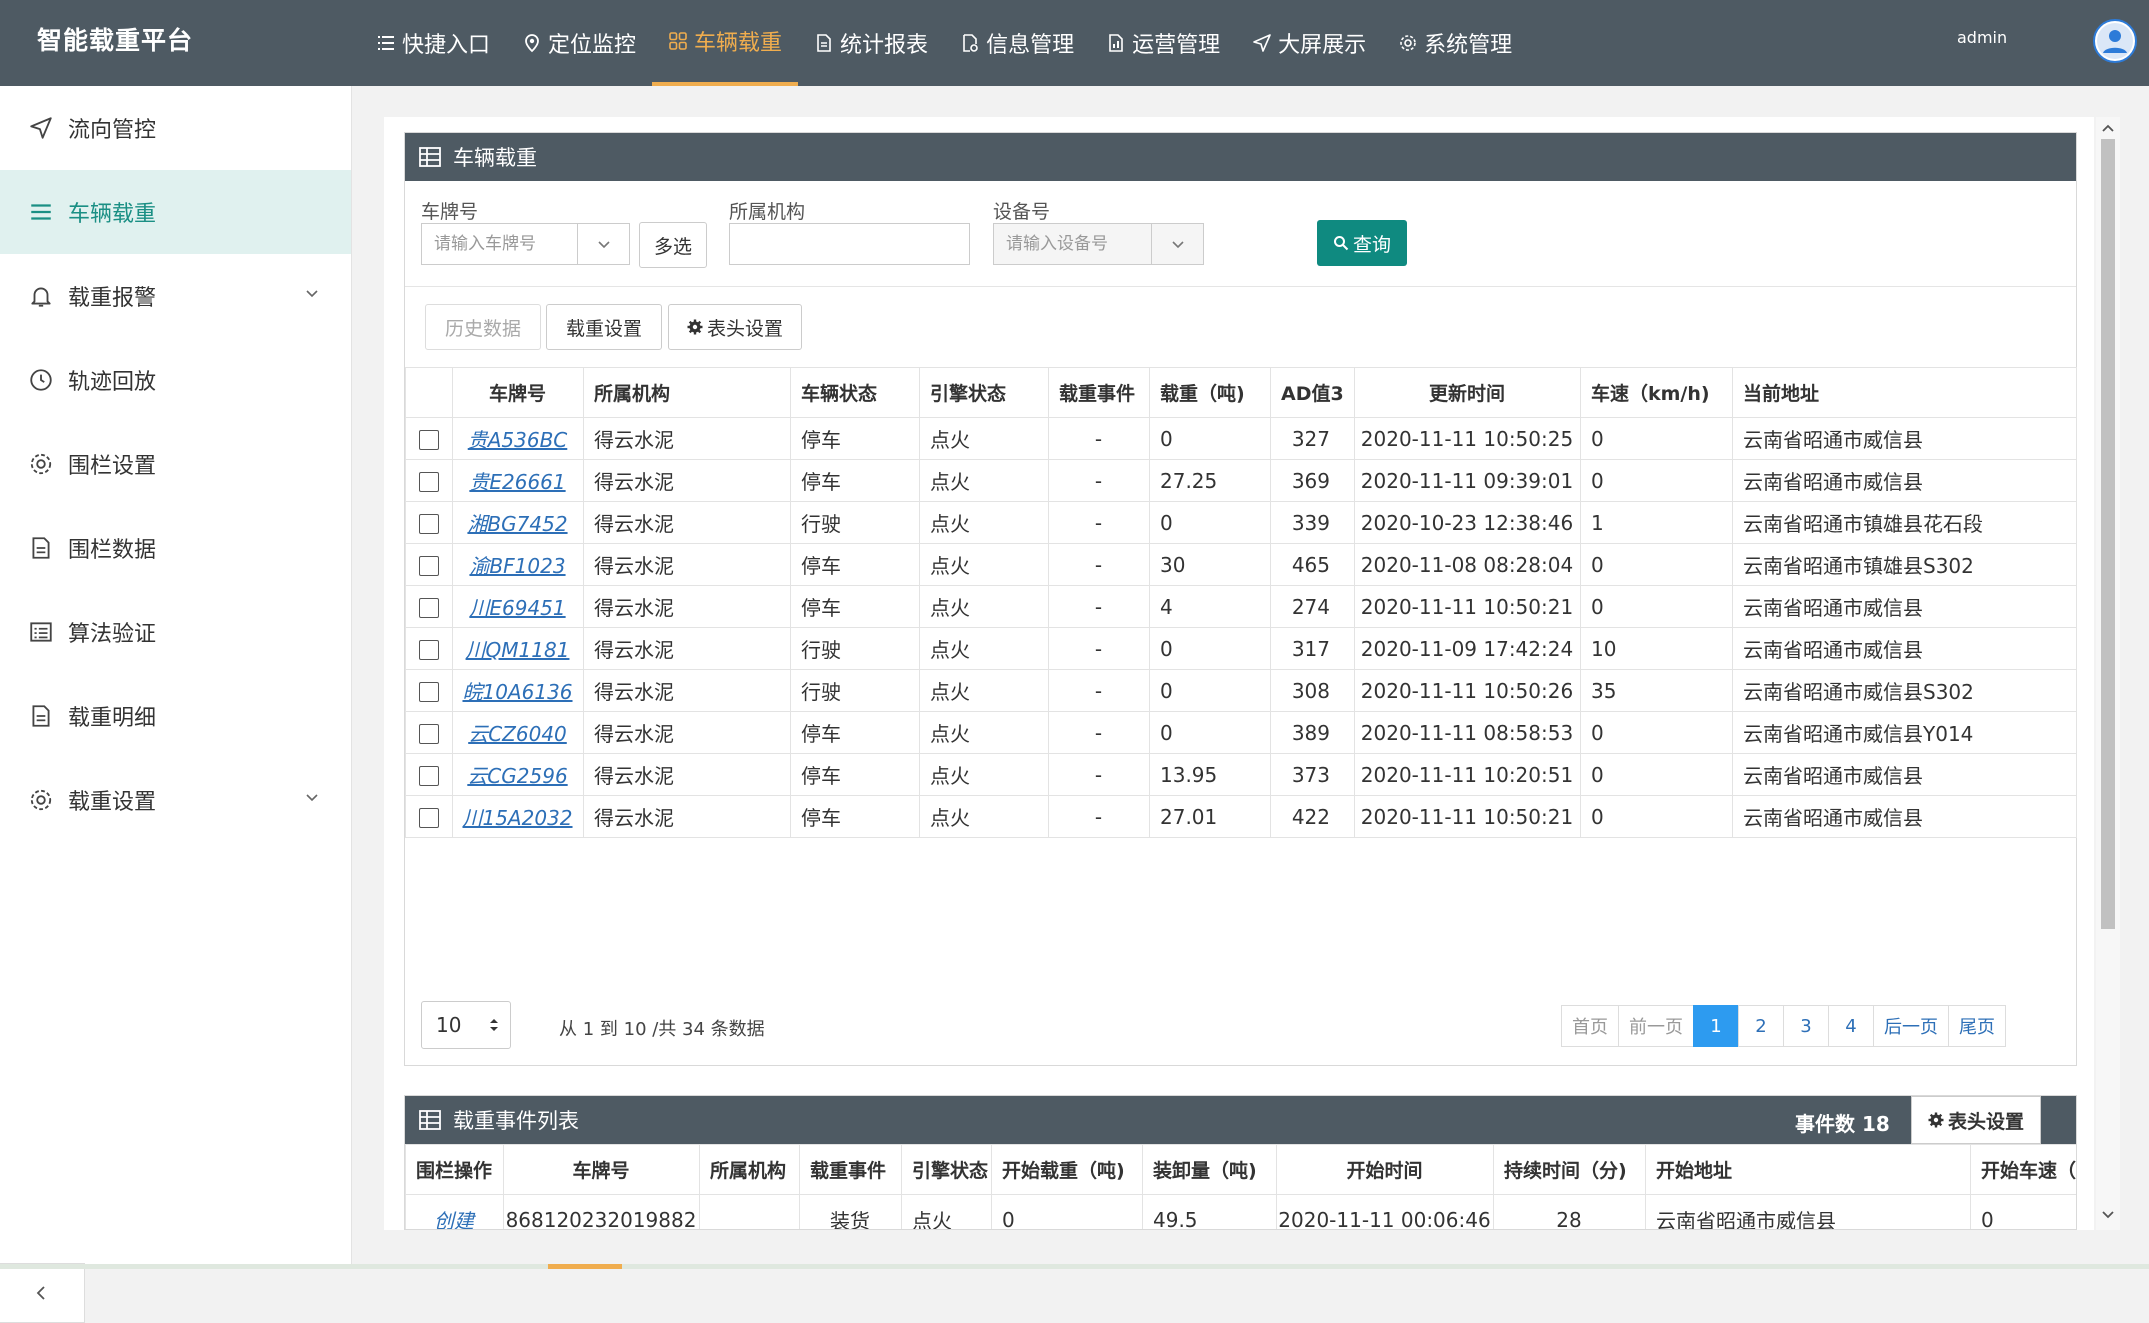 Image resolution: width=2149 pixels, height=1323 pixels. I want to click on vertical-scrollbar, so click(2108, 673).